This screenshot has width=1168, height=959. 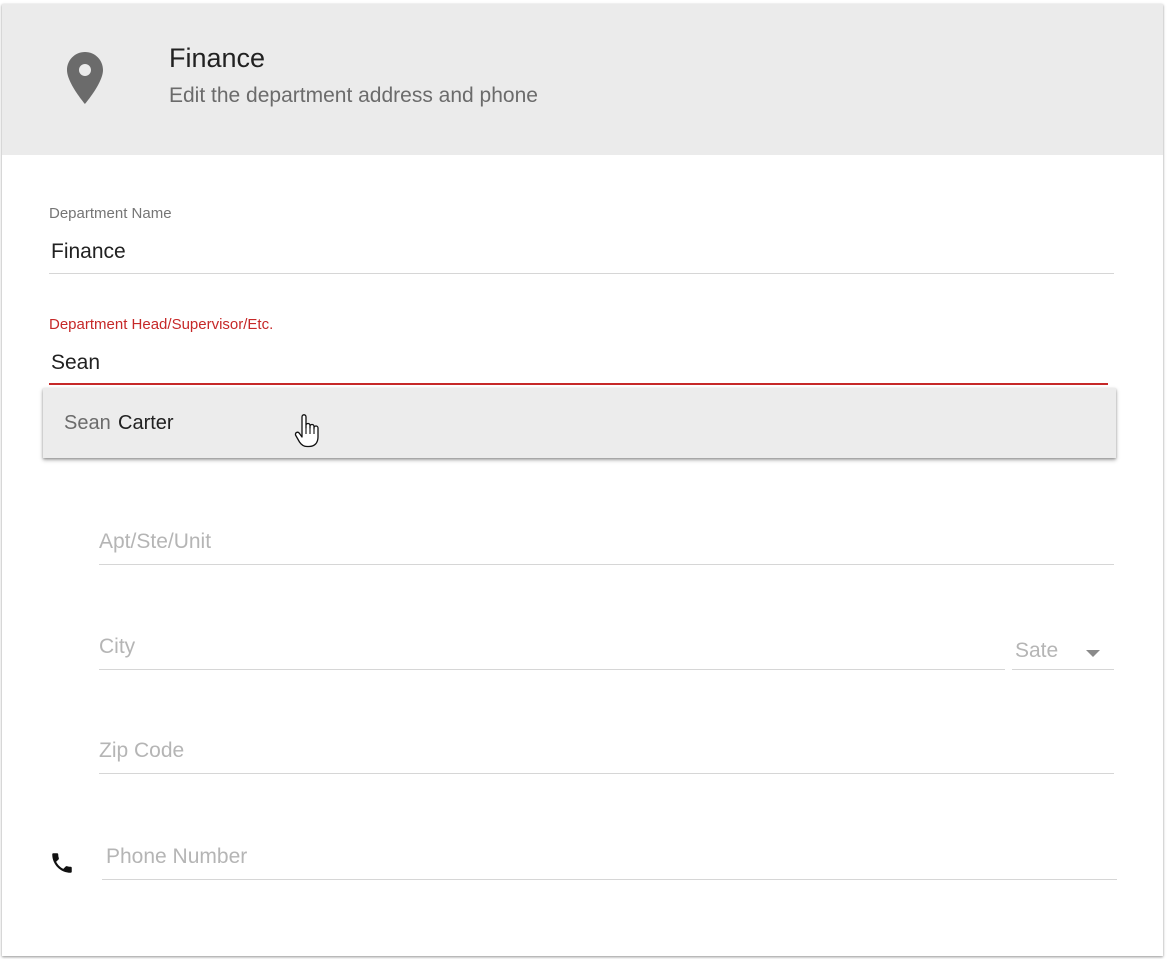 I want to click on option-matched-text: Sean, so click(x=87, y=423).